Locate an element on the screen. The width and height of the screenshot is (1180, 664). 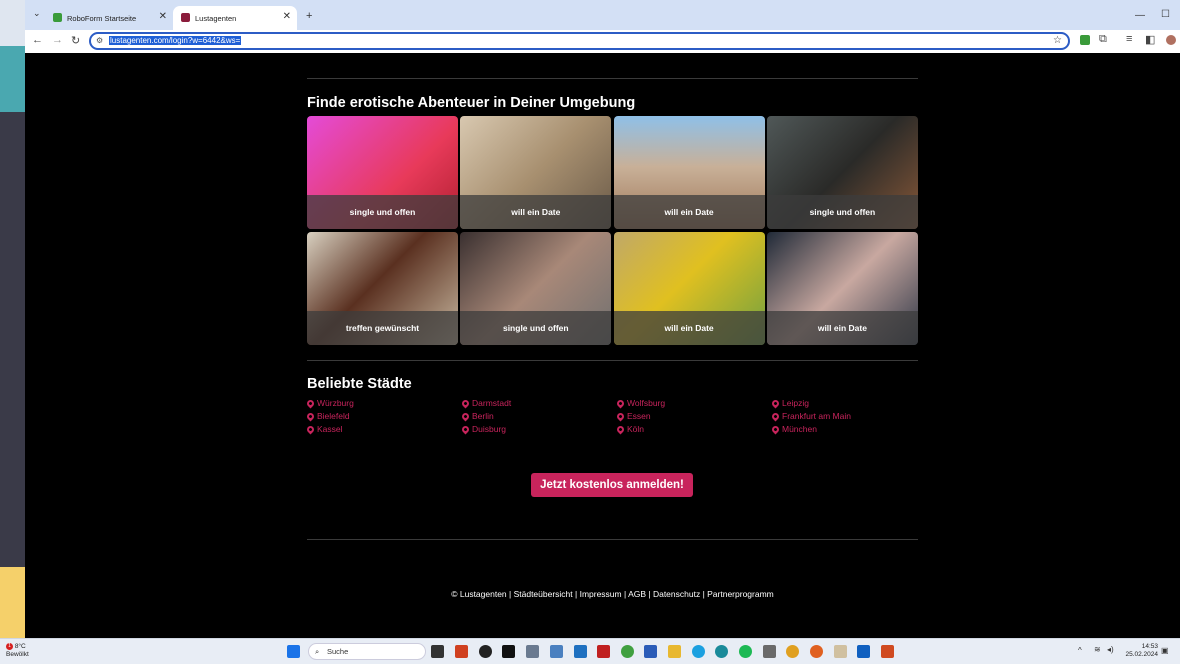
city-link: Darmstadt is located at coordinates (485, 403).